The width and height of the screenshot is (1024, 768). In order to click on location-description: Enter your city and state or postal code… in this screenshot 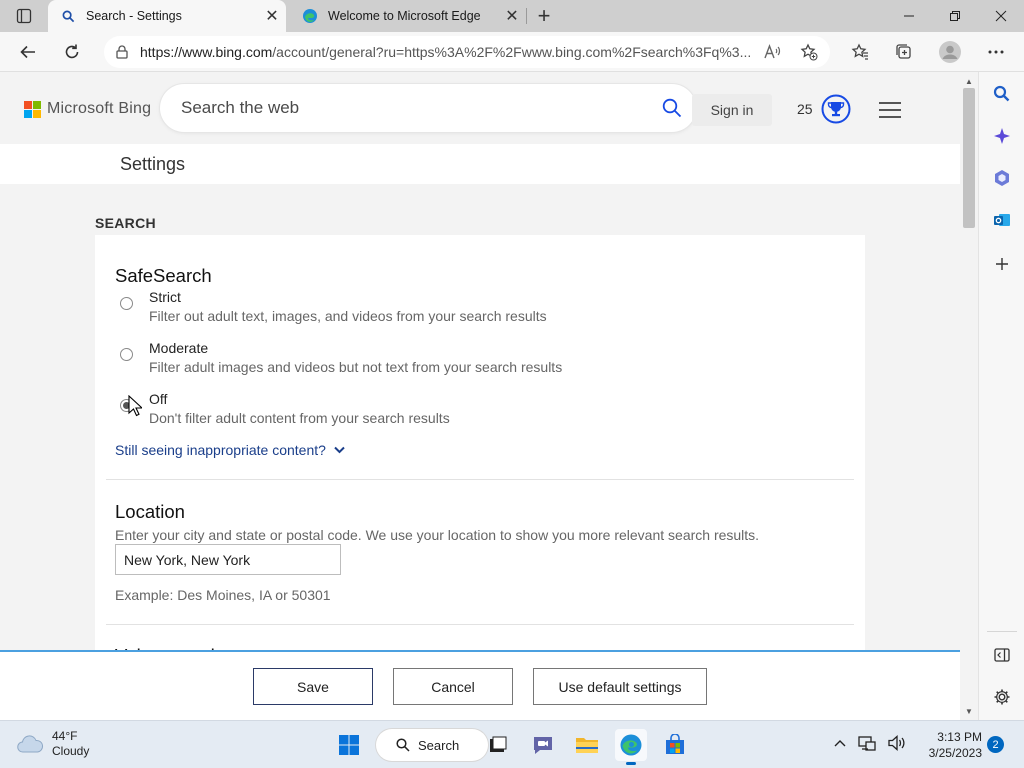, I will do `click(437, 535)`.